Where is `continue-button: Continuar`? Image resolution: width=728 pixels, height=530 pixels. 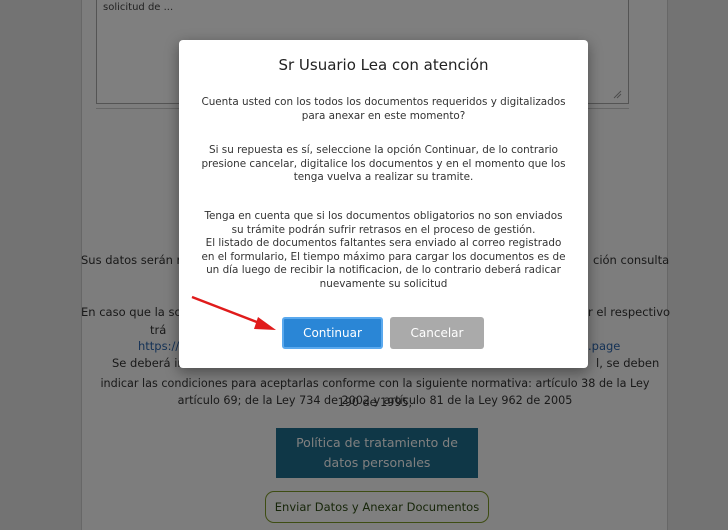
continue-button: Continuar is located at coordinates (332, 333).